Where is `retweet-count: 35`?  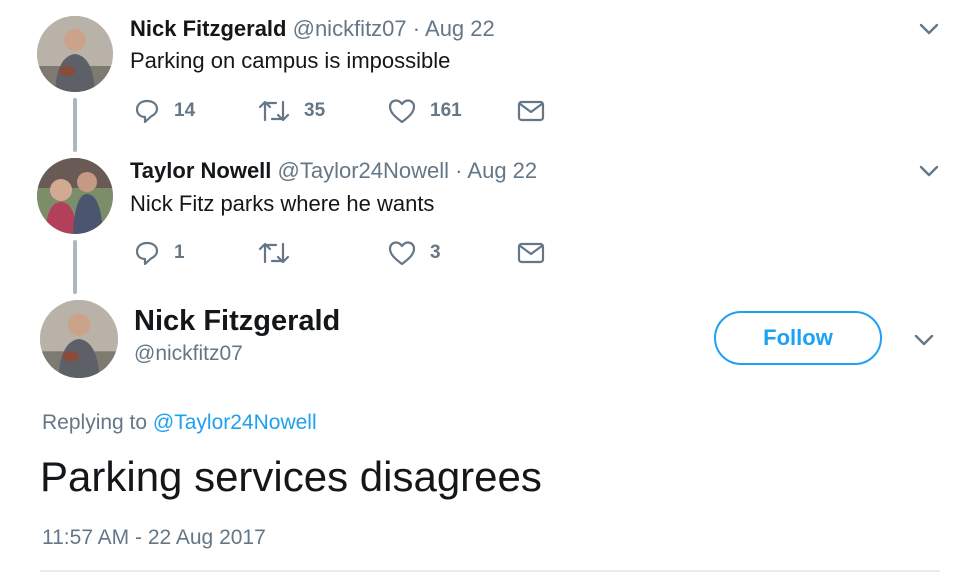
retweet-count: 35 is located at coordinates (315, 110).